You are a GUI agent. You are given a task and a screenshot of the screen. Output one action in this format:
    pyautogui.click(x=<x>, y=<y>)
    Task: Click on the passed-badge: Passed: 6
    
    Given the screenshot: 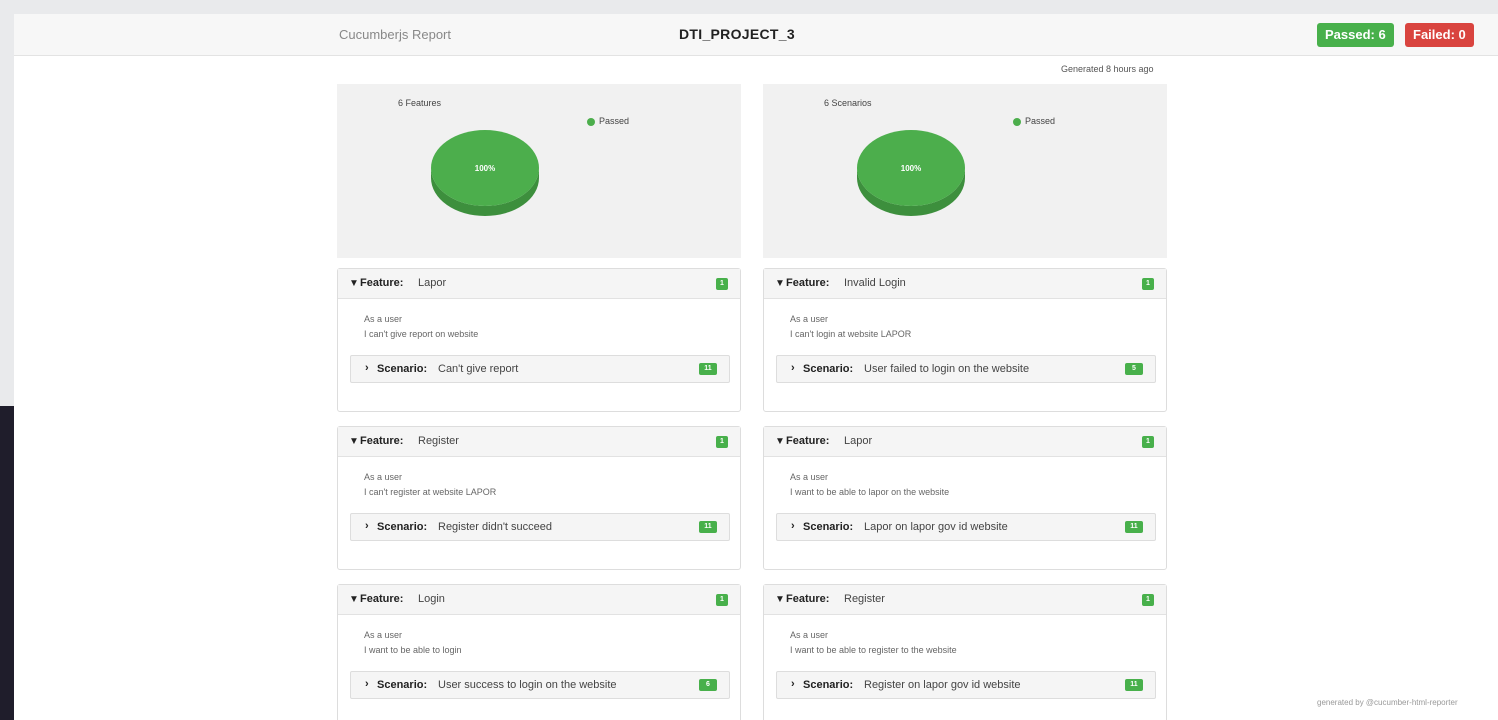 What is the action you would take?
    pyautogui.click(x=1355, y=35)
    